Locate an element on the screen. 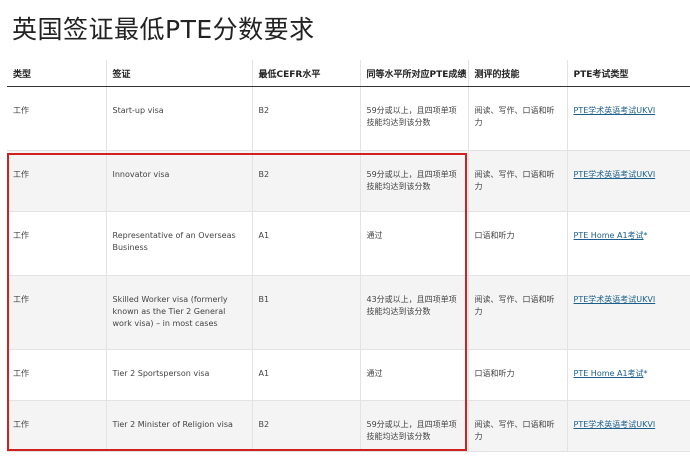 The height and width of the screenshot is (466, 690). header-type: 类型 is located at coordinates (56, 73).